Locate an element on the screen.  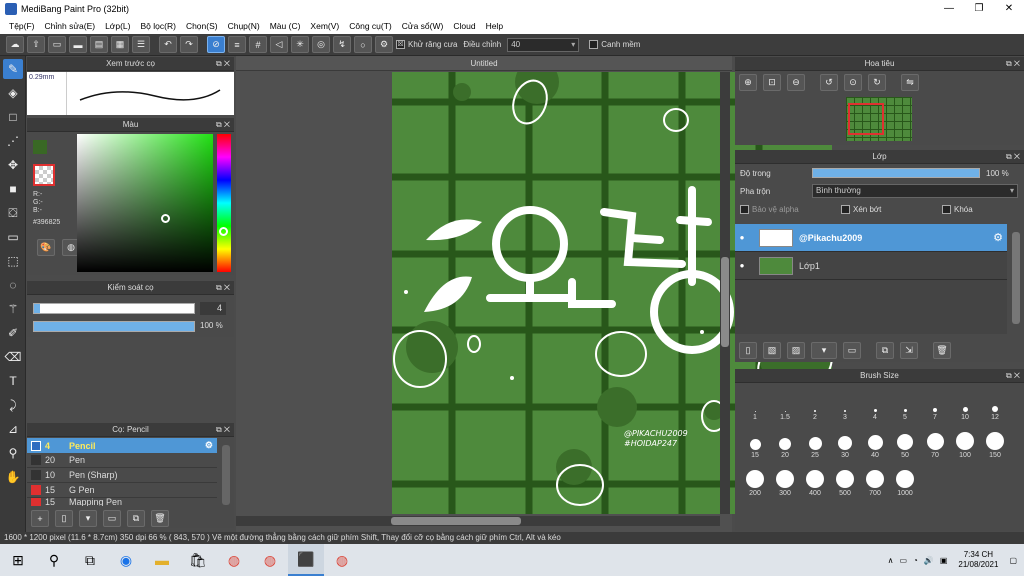
chat-icon: ▬ is located at coordinates (78, 44).